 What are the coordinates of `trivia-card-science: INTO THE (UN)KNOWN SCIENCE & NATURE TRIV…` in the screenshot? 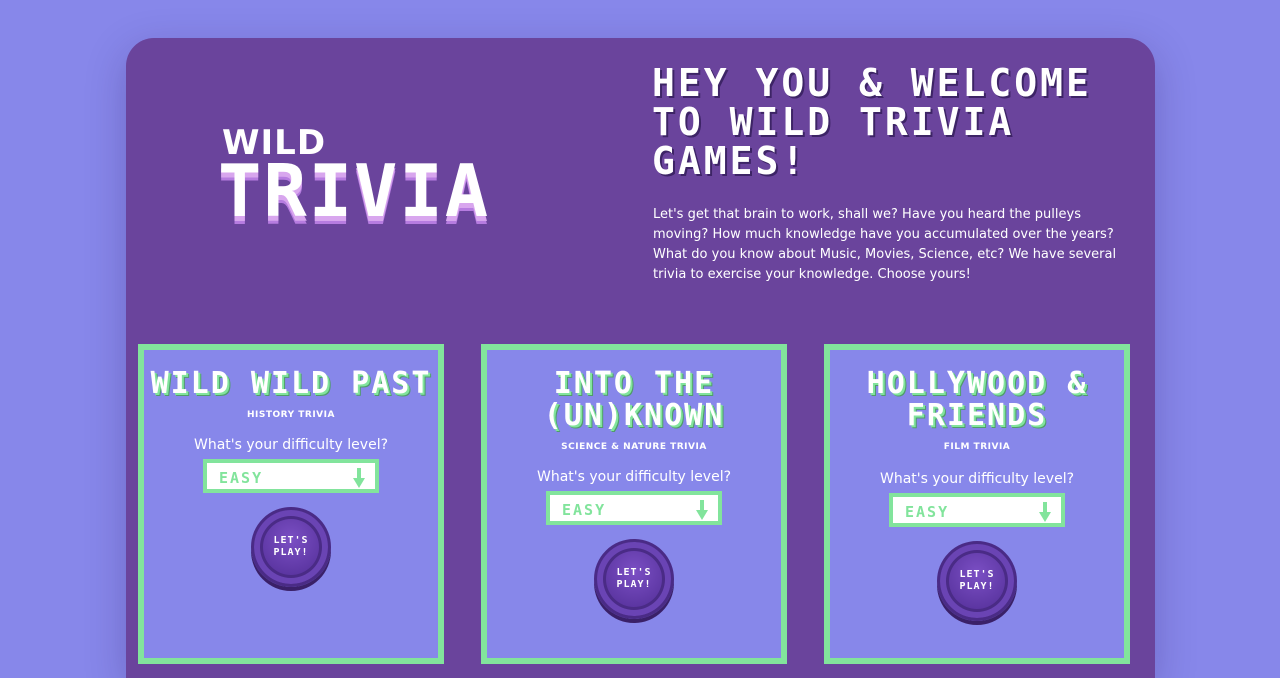 It's located at (634, 504).